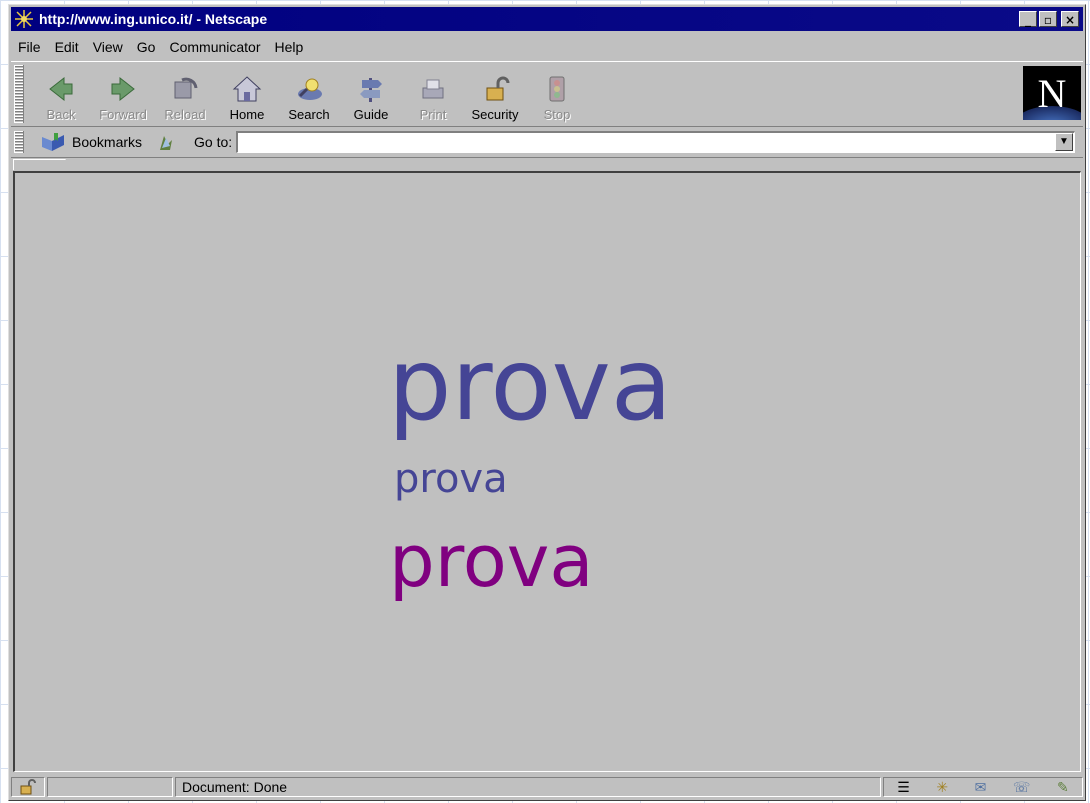 Image resolution: width=1090 pixels, height=803 pixels. Describe the element at coordinates (247, 89) in the screenshot. I see `home-icon` at that location.